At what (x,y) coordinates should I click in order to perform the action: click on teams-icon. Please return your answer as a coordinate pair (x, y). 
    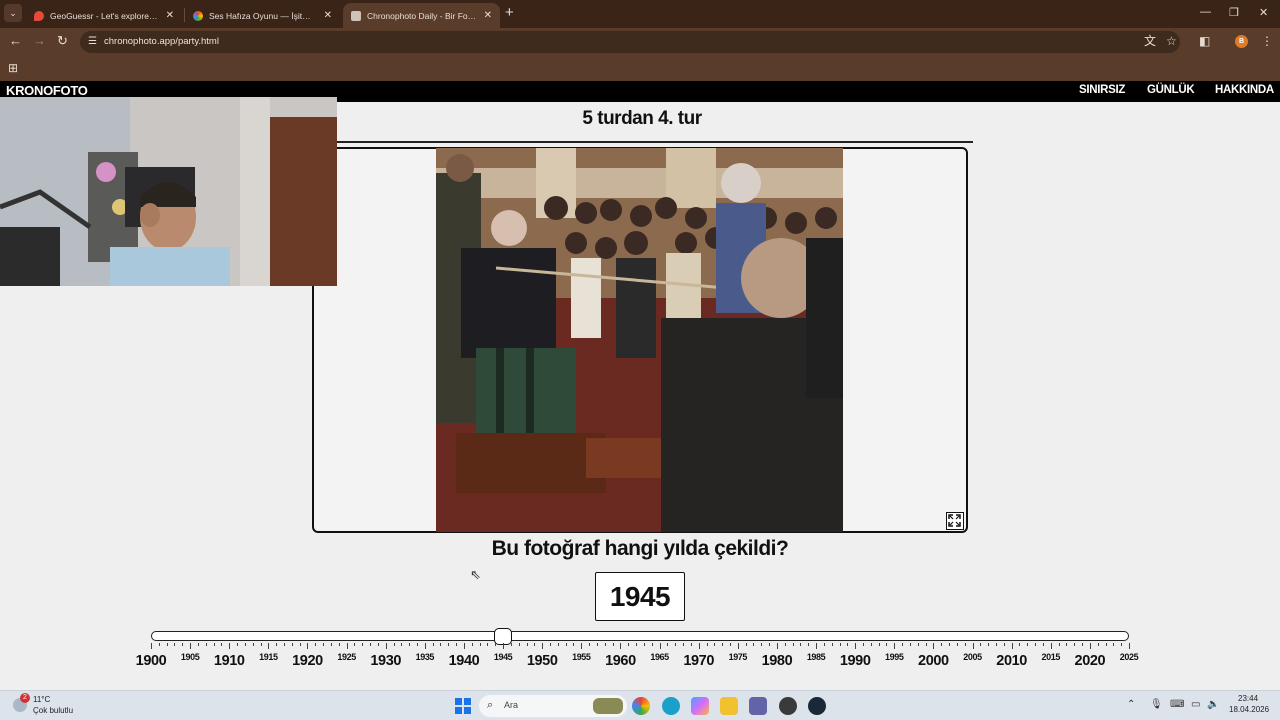
    Looking at the image, I should click on (758, 706).